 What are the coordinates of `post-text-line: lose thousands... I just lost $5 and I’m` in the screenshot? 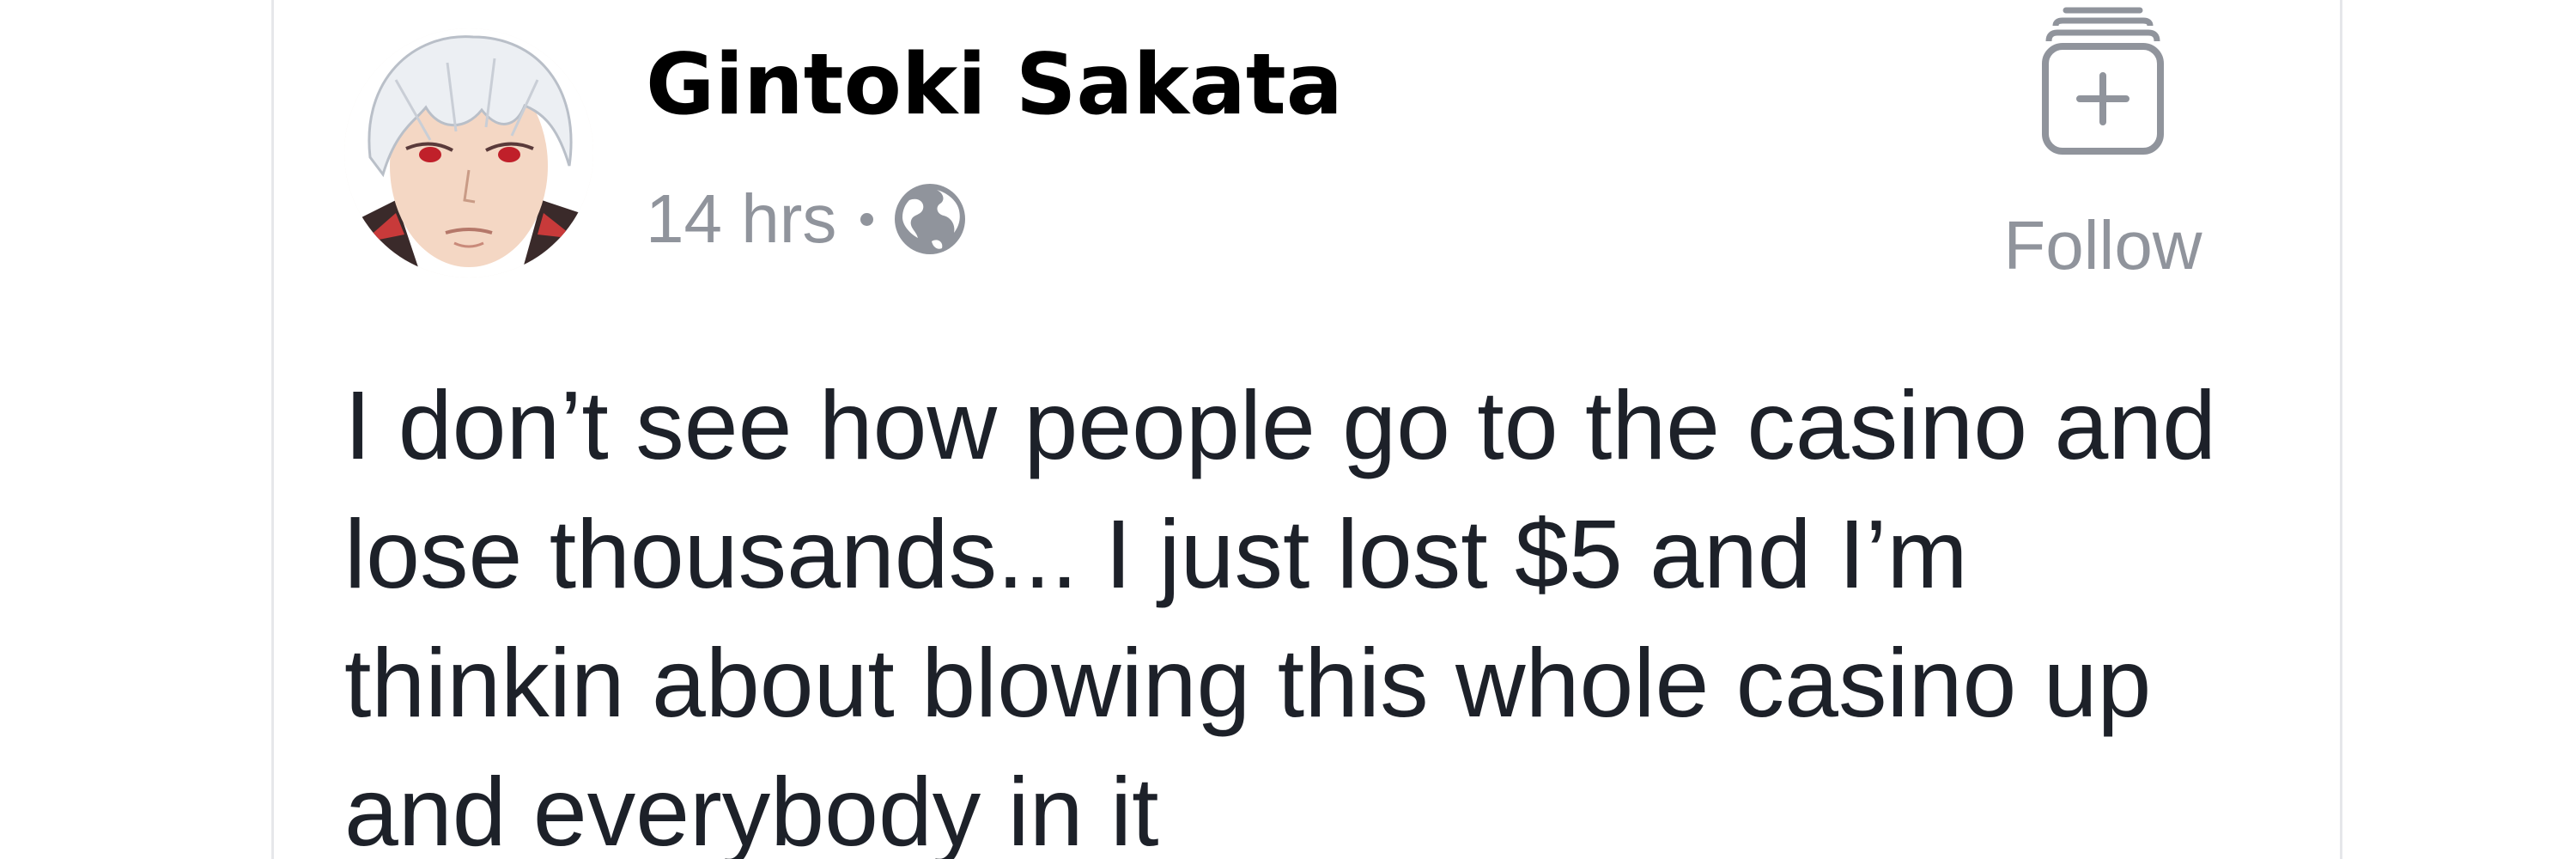 It's located at (1156, 554).